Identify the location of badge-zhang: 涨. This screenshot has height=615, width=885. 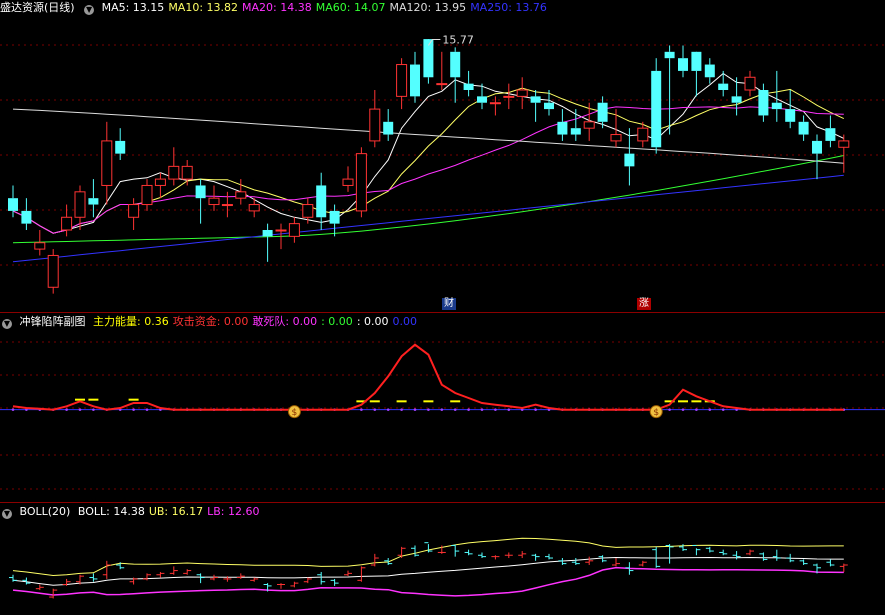
(644, 304).